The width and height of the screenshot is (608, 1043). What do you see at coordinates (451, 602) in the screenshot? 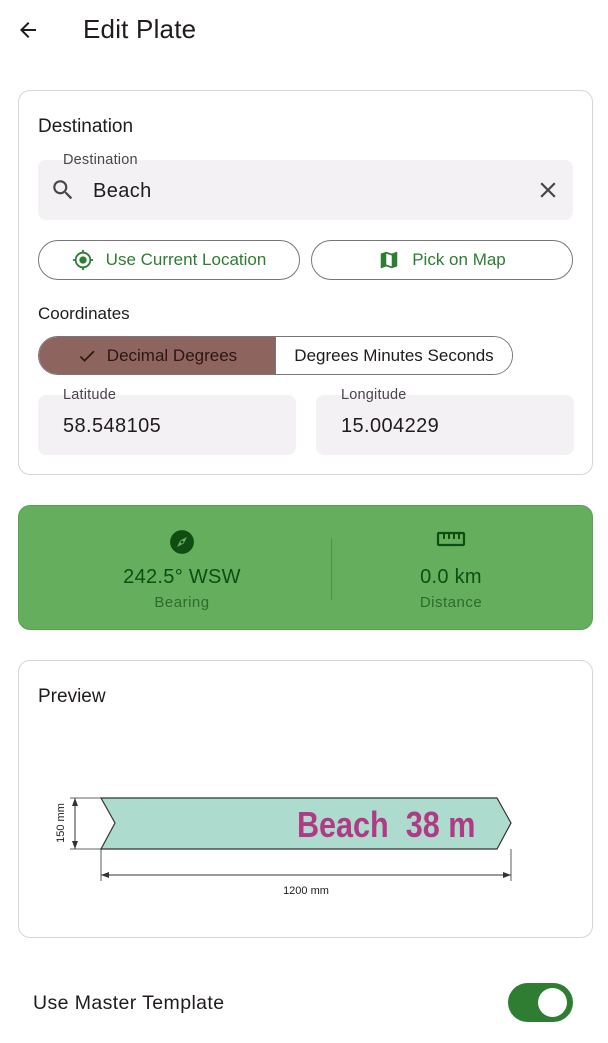
I see `distance-label: Distance` at bounding box center [451, 602].